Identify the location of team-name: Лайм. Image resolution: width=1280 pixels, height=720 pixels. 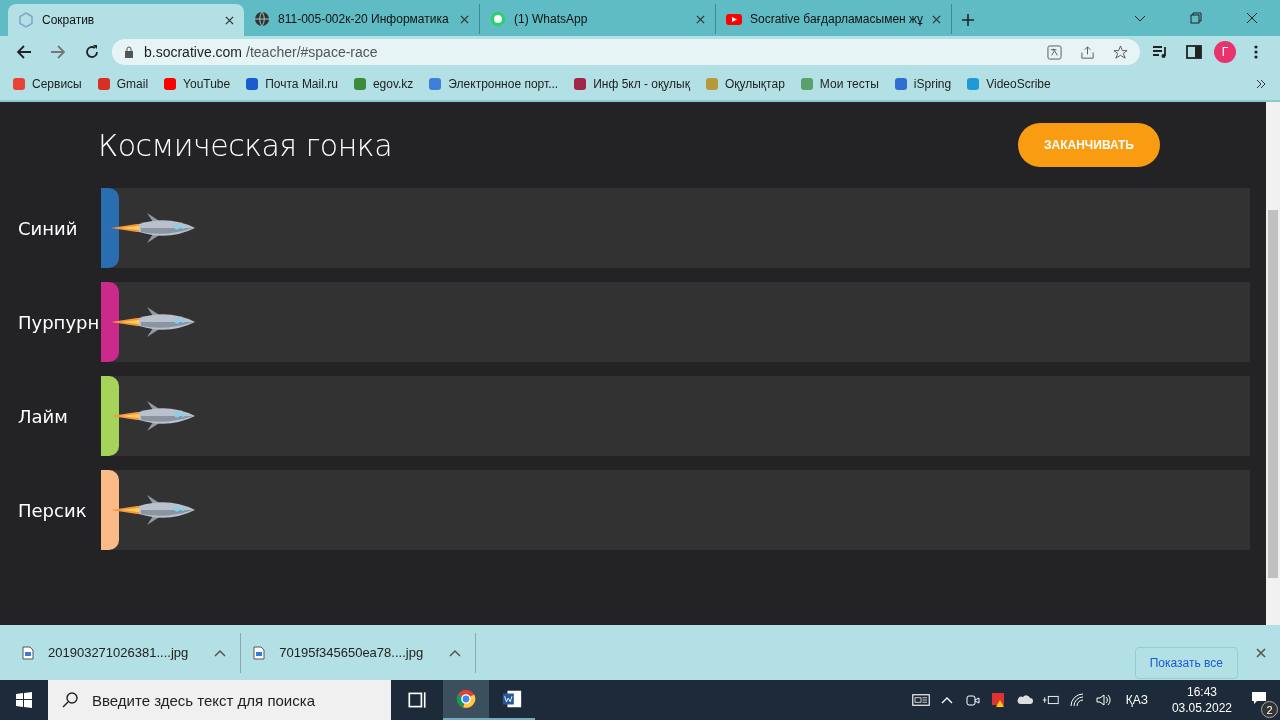
(43, 416).